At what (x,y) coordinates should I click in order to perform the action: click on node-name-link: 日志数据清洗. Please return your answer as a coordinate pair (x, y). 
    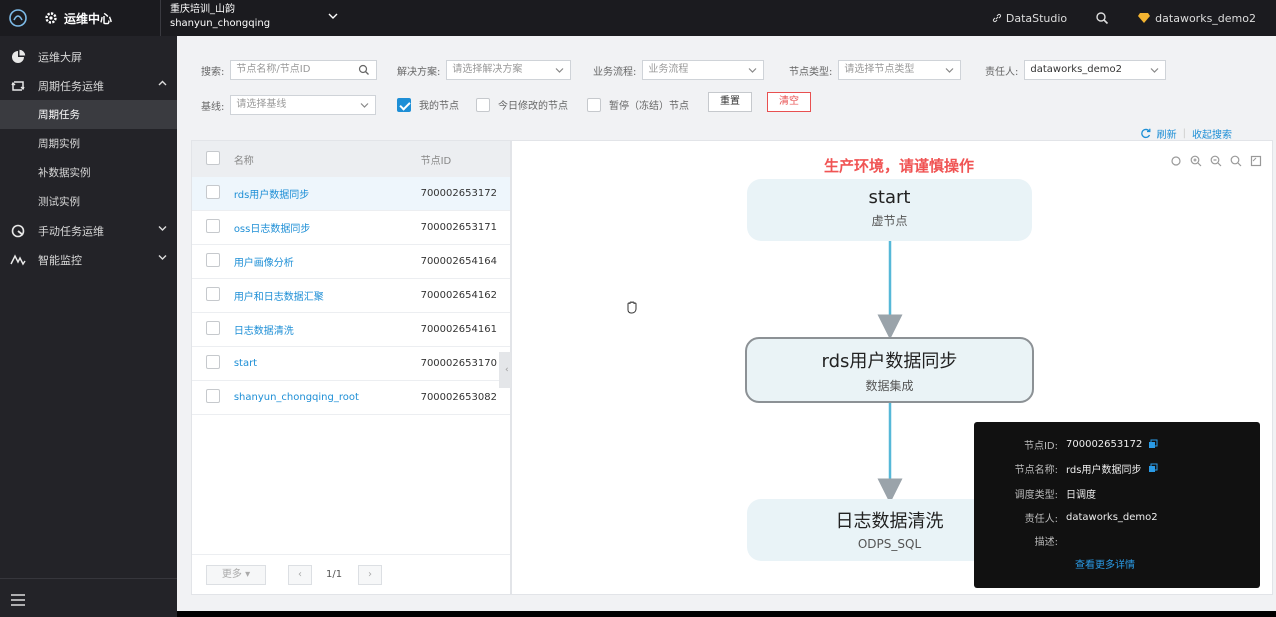
    Looking at the image, I should click on (327, 329).